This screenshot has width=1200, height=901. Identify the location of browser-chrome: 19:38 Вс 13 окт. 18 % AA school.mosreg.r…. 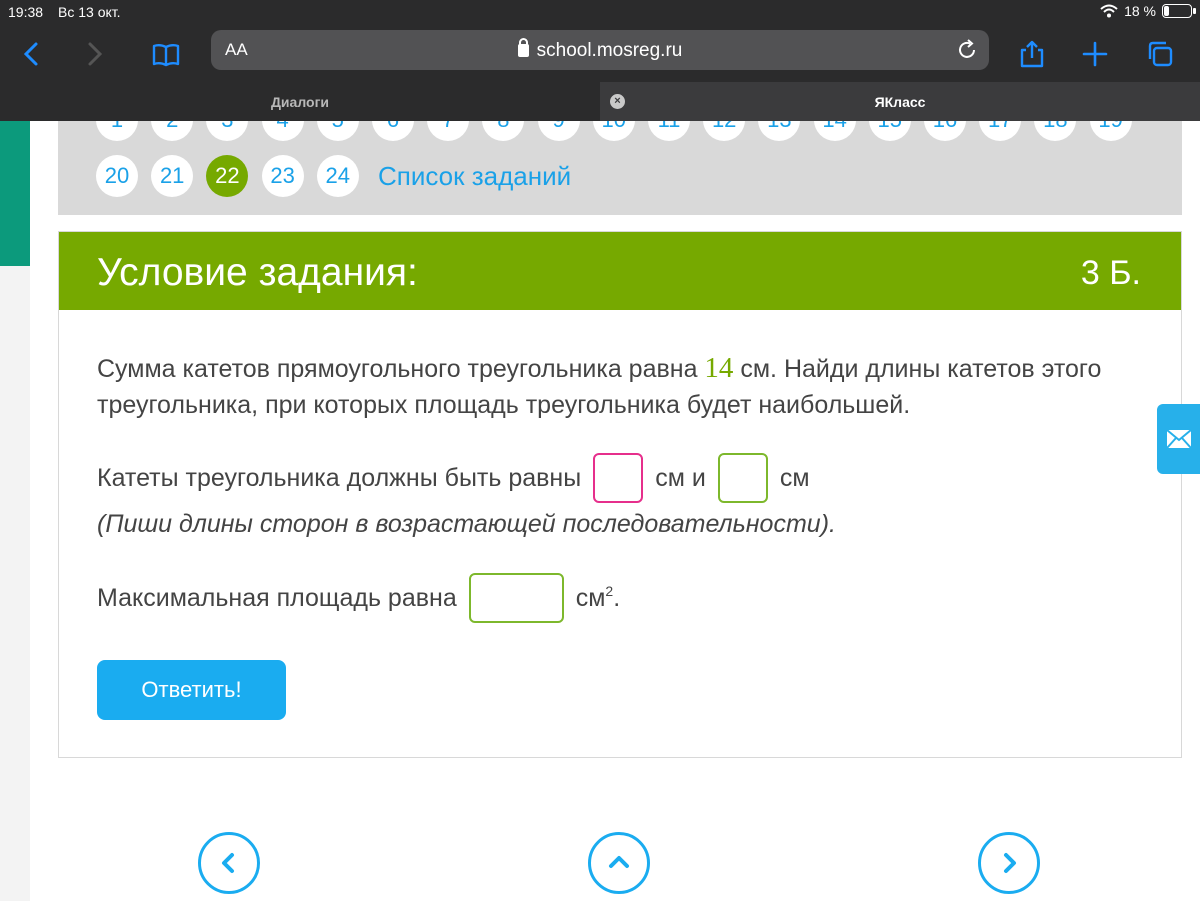
(600, 60).